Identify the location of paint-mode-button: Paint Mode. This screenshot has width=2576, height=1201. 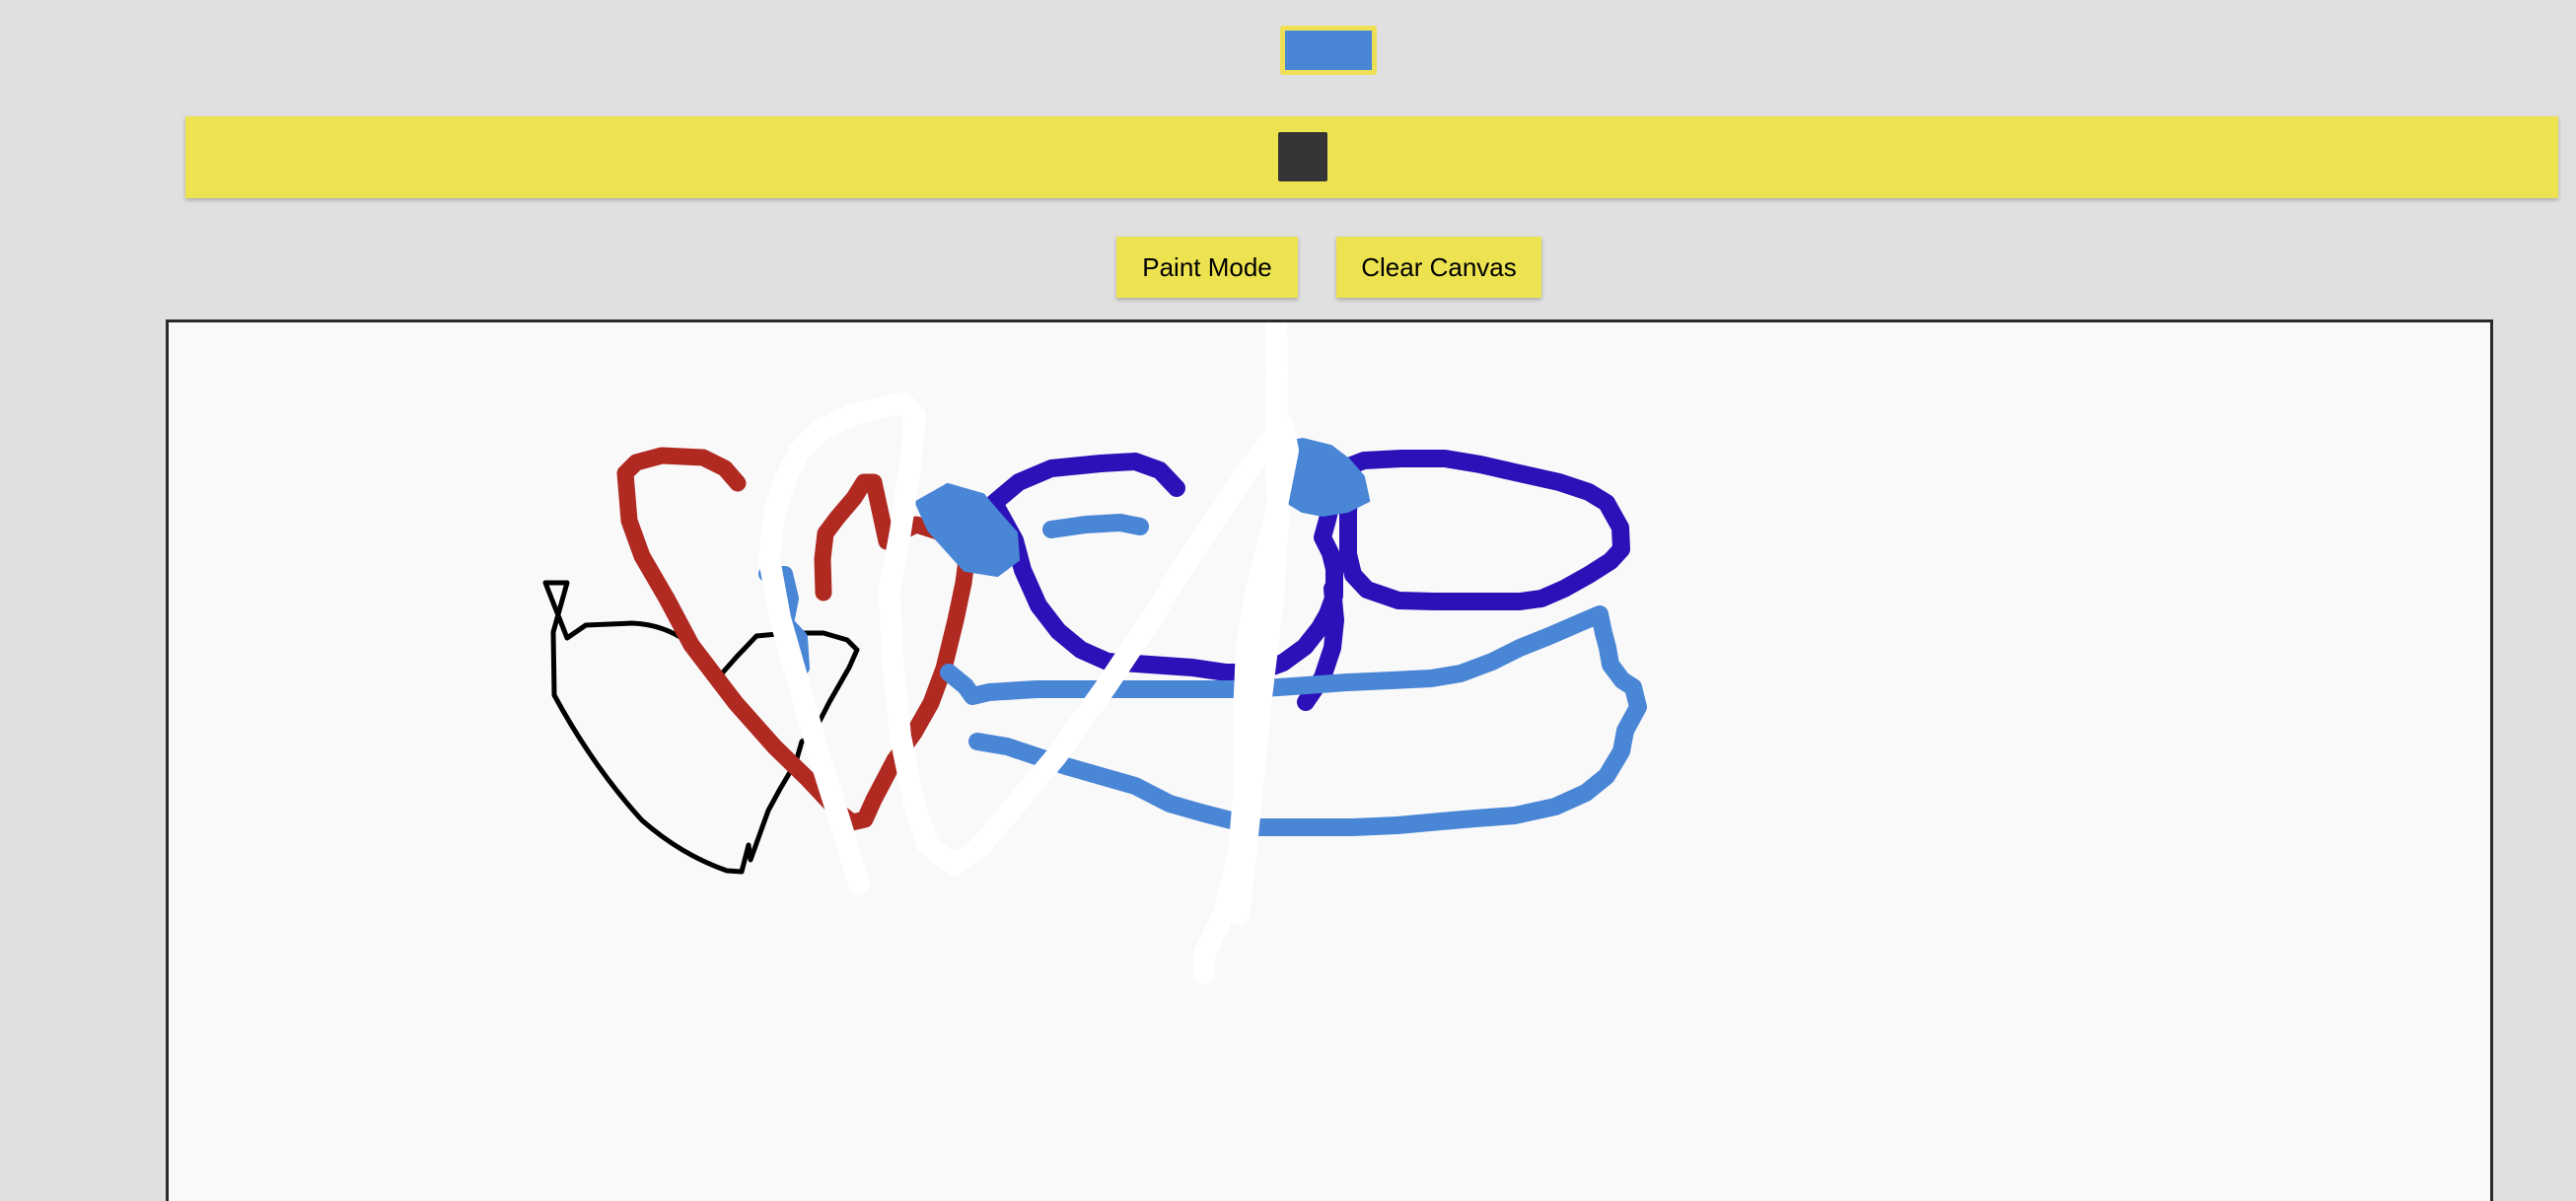
(1207, 267).